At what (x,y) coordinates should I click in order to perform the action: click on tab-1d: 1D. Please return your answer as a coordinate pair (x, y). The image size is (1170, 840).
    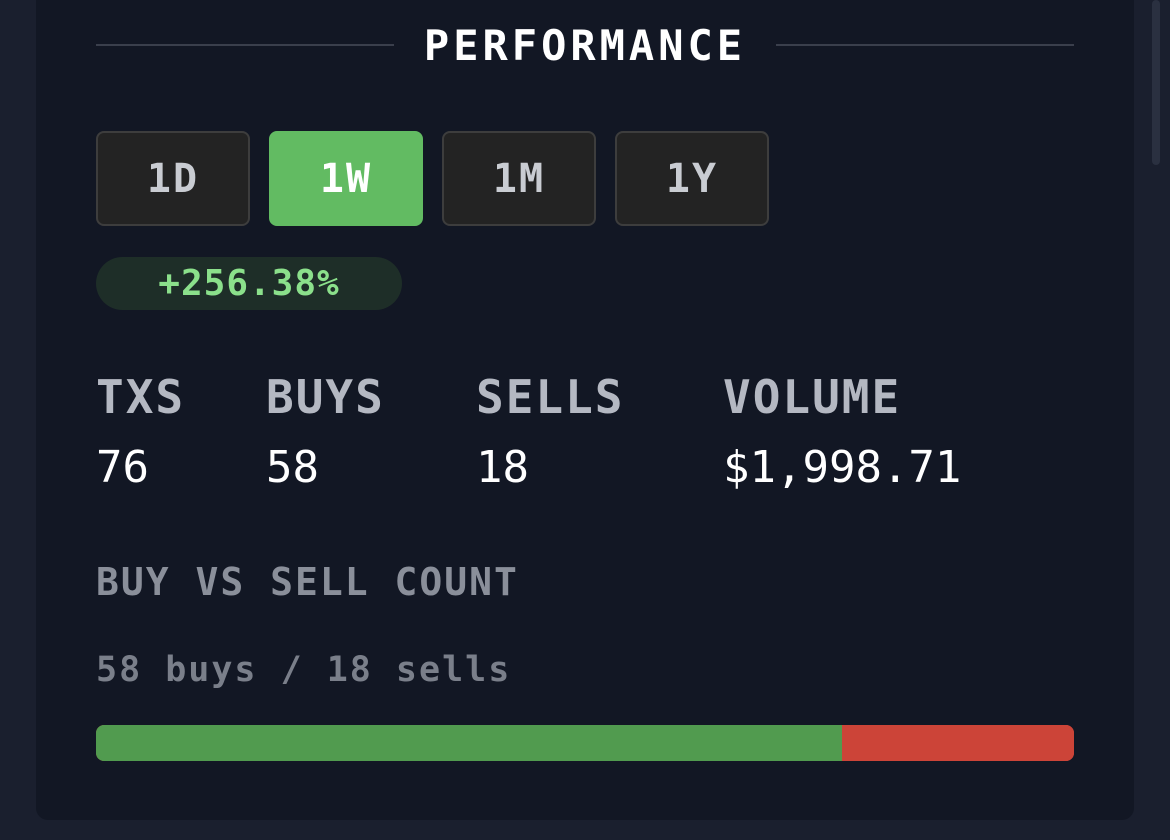
    Looking at the image, I should click on (173, 178).